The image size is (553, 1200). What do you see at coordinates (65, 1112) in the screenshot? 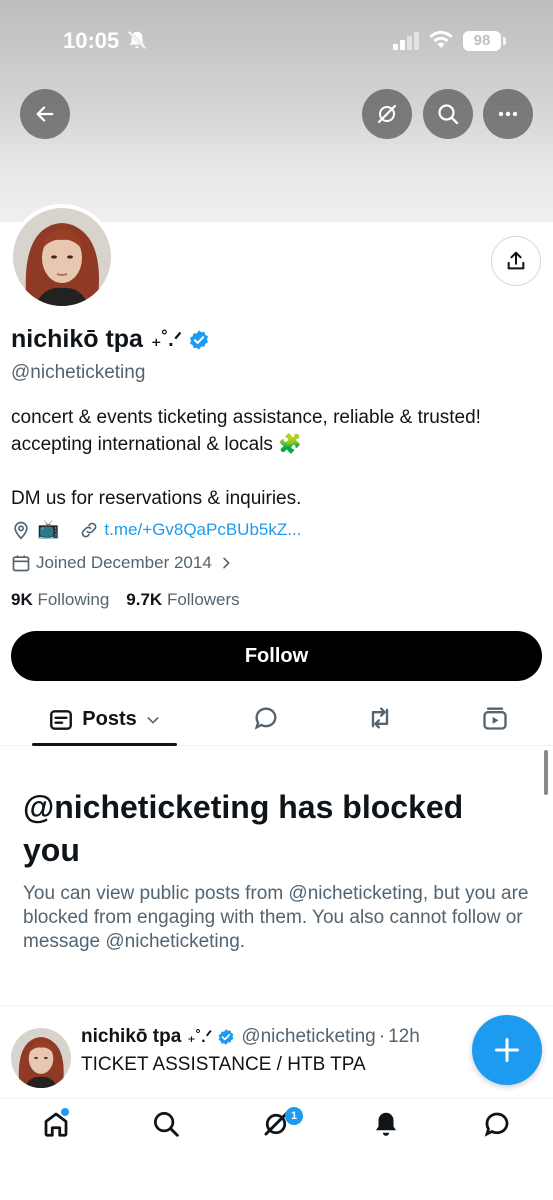
I see `home-badge` at bounding box center [65, 1112].